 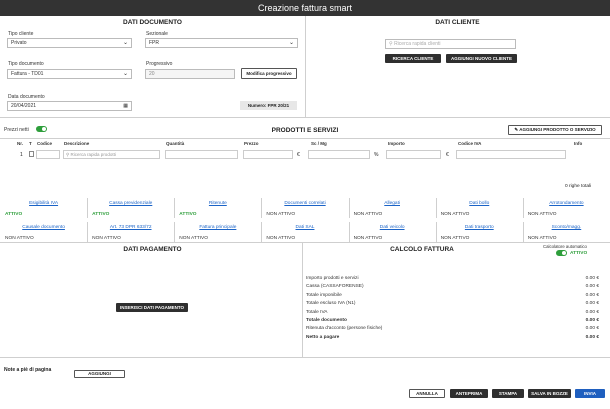 What do you see at coordinates (549, 393) in the screenshot?
I see `salva-bozze-button: SALVA IN BOZZE` at bounding box center [549, 393].